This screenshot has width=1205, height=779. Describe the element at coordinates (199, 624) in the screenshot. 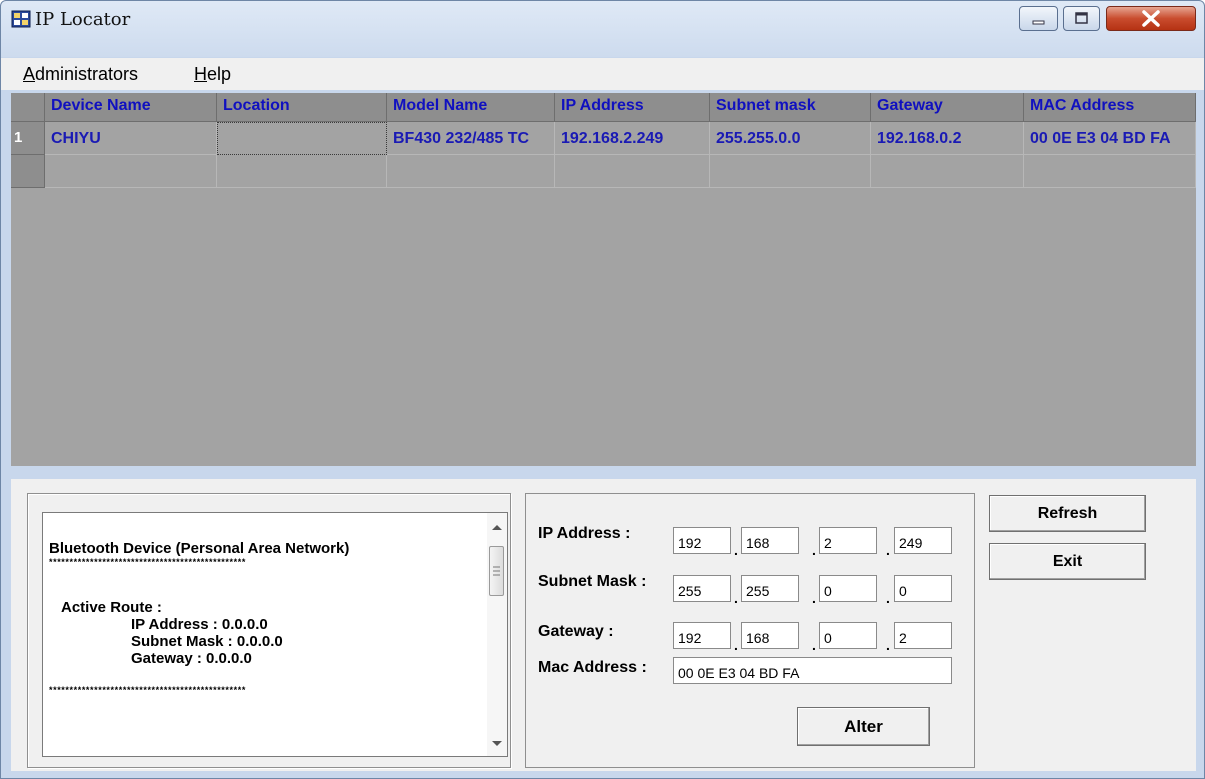

I see `route-ip-line: IP Address : 0.0.0.0` at that location.